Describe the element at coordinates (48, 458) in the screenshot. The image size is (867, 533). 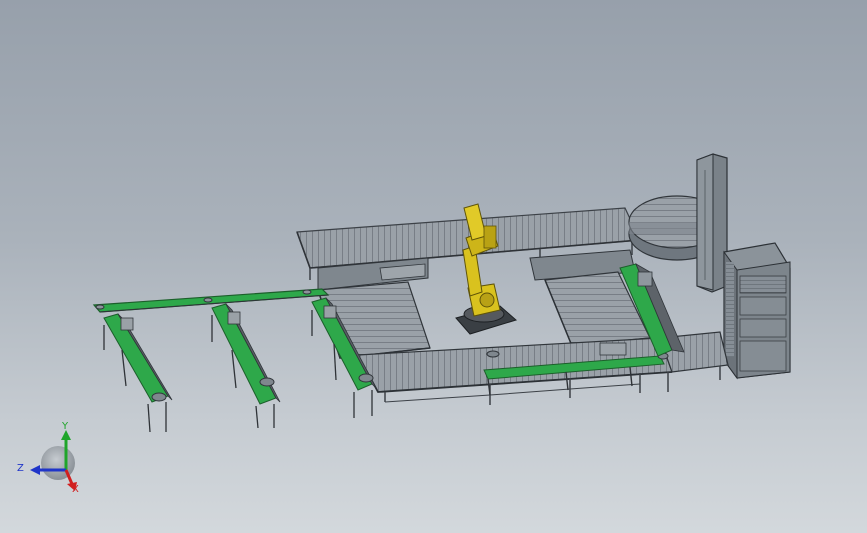
I see `coordinate-triad: Y Z X` at that location.